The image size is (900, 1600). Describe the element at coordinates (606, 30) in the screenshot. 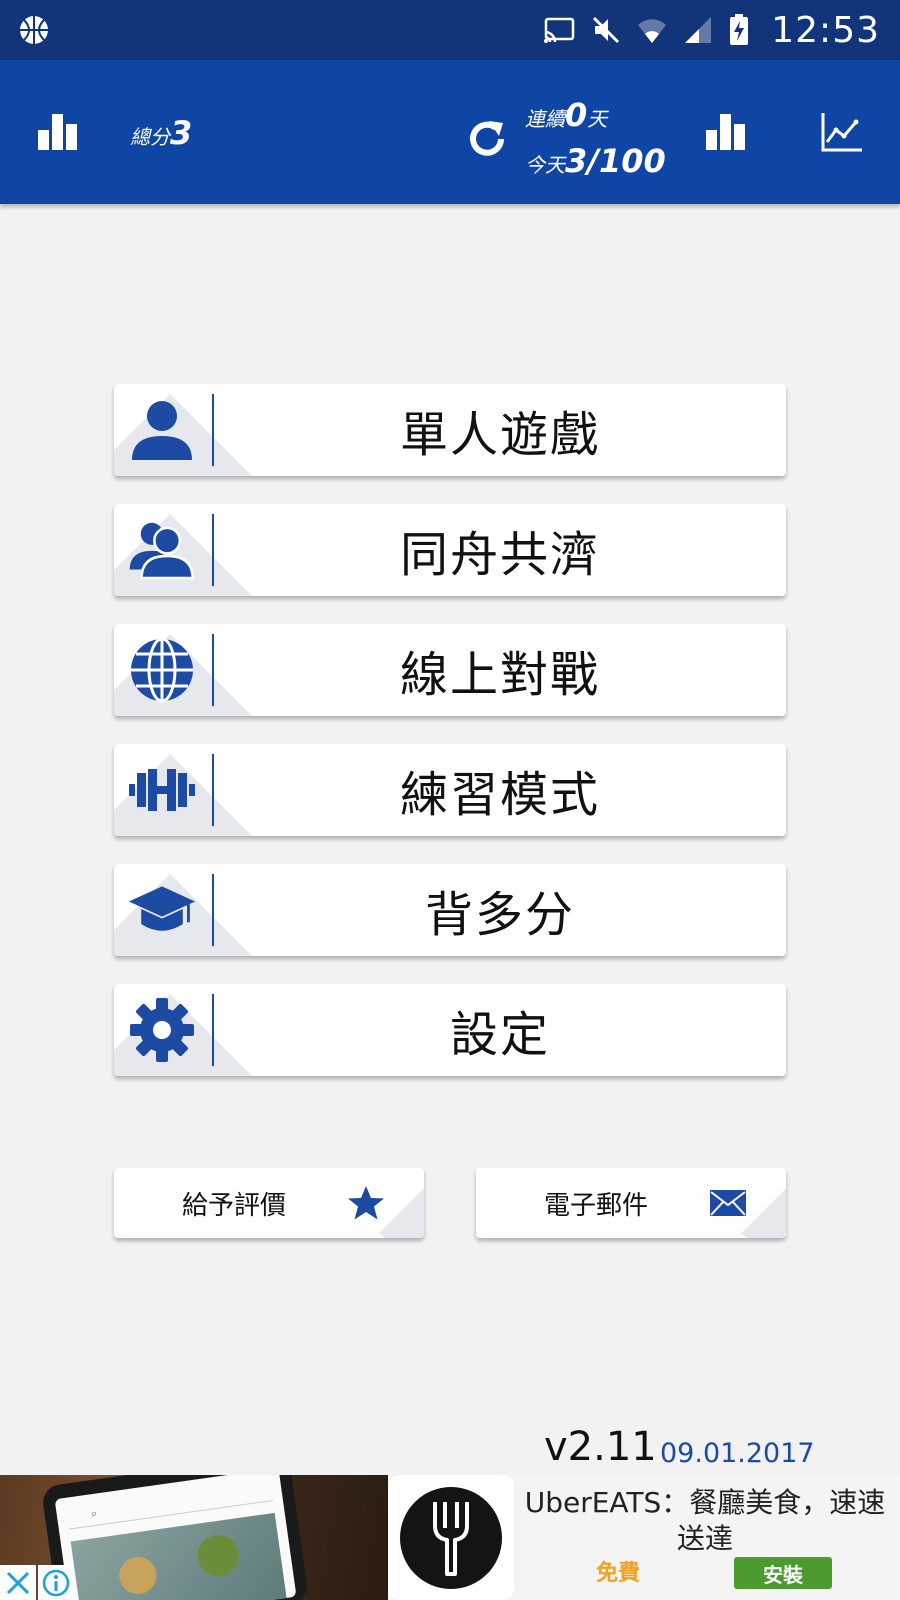

I see `mute-icon` at that location.